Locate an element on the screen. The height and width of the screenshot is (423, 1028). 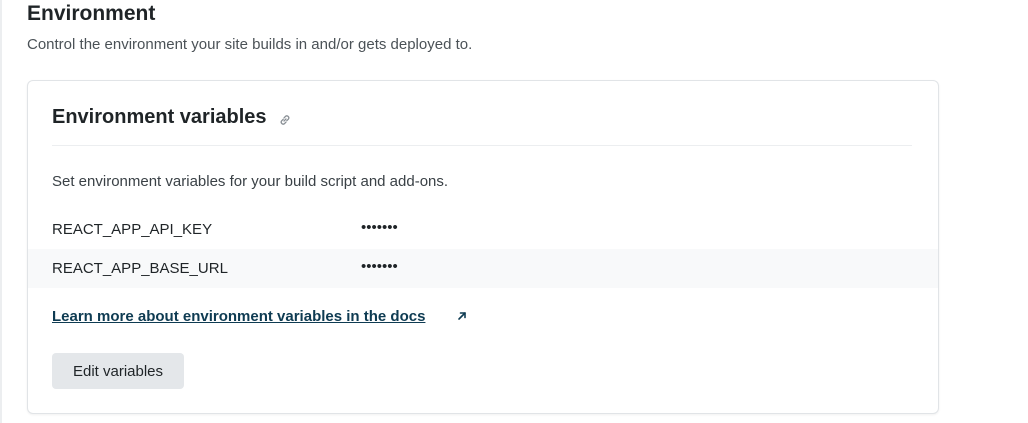
external-arrow-icon is located at coordinates (462, 316).